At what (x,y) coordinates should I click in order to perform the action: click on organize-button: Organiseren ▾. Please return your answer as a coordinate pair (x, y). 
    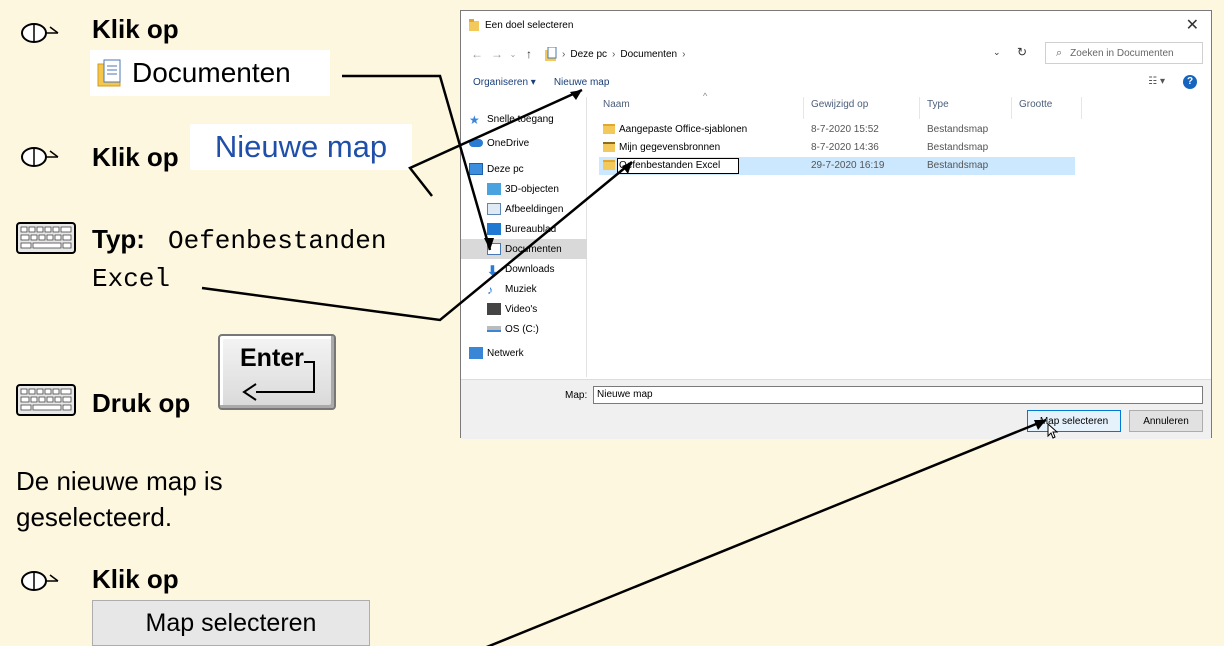
    Looking at the image, I should click on (504, 82).